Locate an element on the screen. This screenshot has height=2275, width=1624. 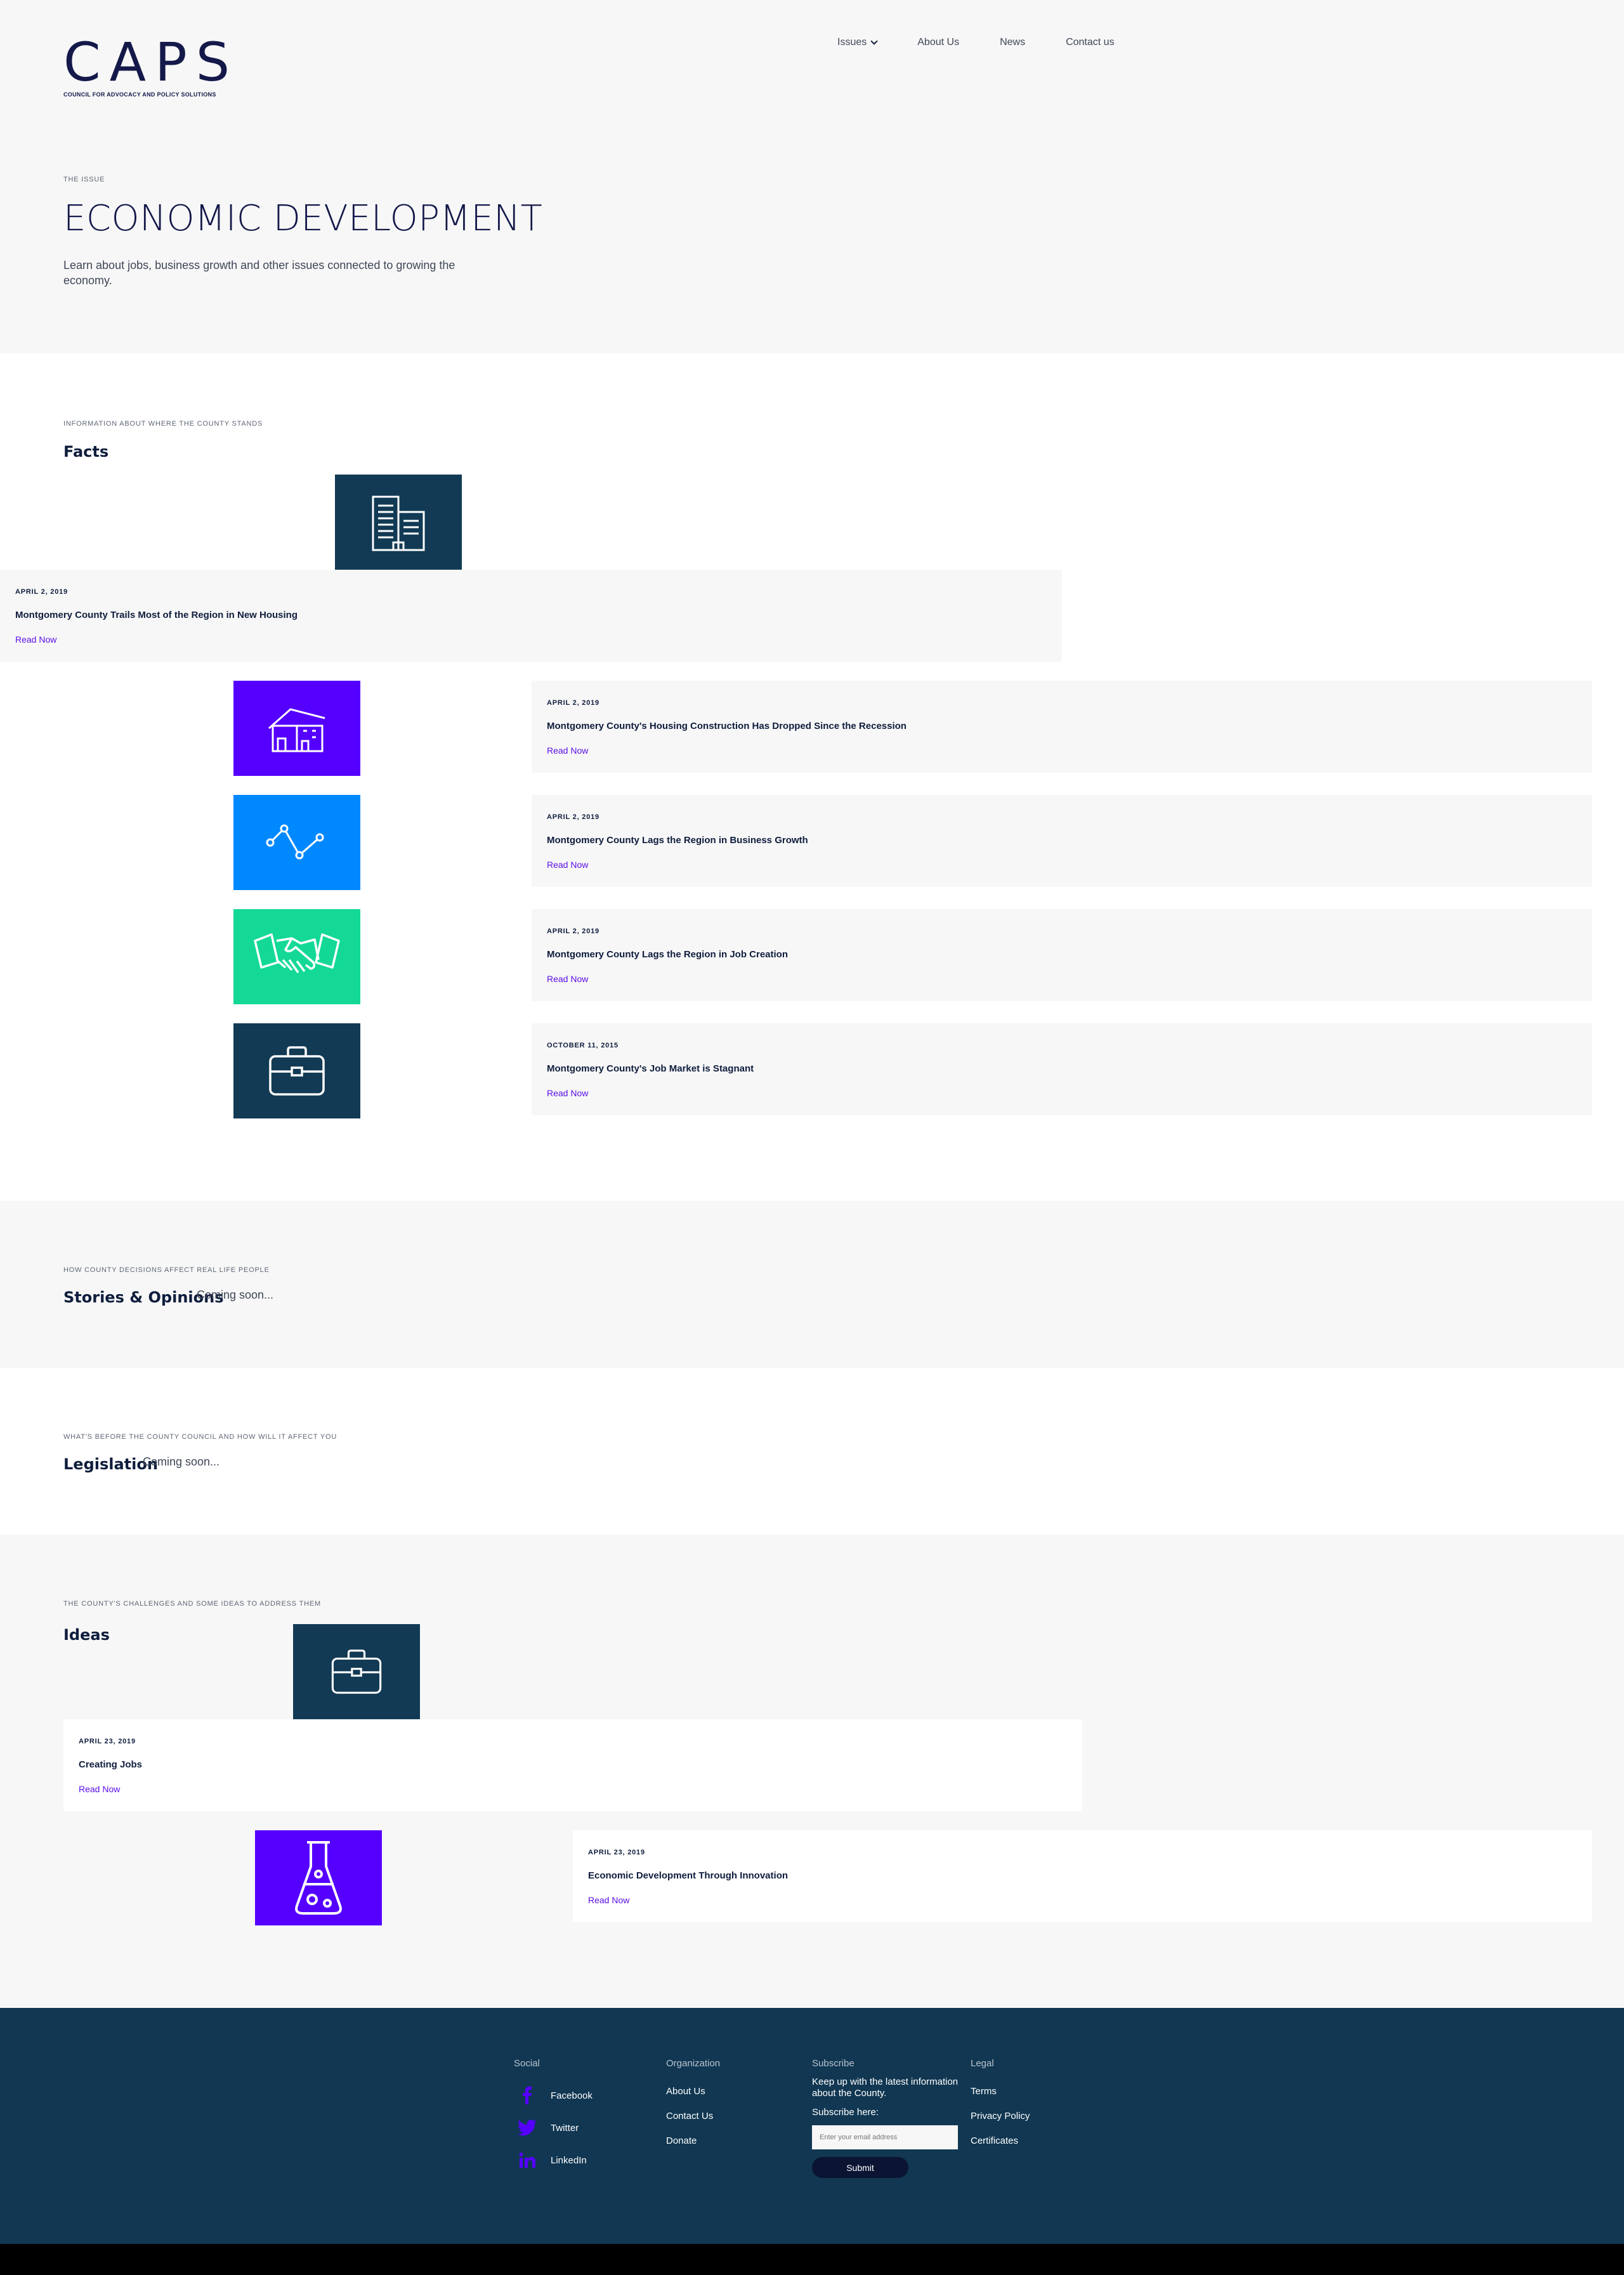
facebook-link: Facebook is located at coordinates (554, 2095).